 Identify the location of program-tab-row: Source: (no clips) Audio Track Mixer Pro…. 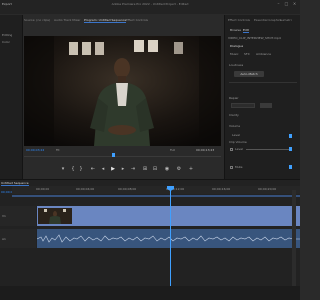
(124, 21).